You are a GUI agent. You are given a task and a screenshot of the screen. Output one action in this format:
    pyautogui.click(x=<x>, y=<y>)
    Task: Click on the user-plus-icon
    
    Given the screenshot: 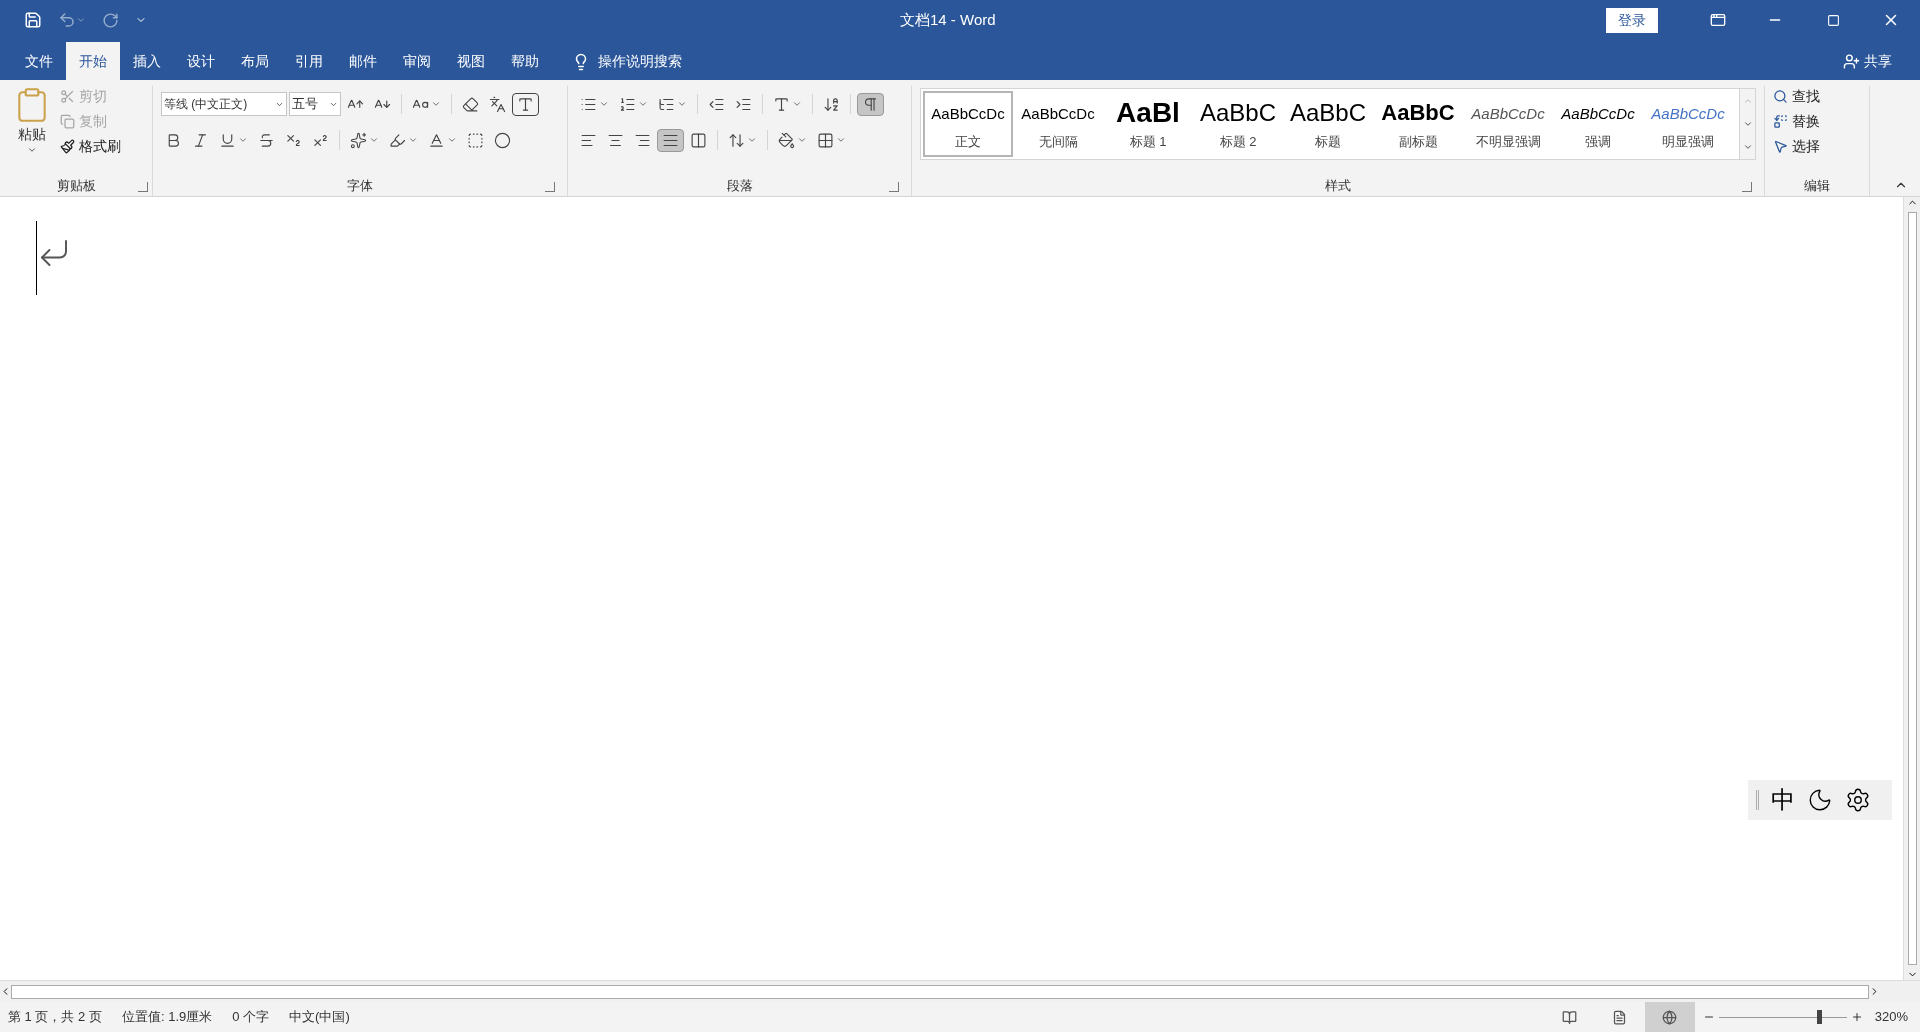 What is the action you would take?
    pyautogui.click(x=1851, y=61)
    